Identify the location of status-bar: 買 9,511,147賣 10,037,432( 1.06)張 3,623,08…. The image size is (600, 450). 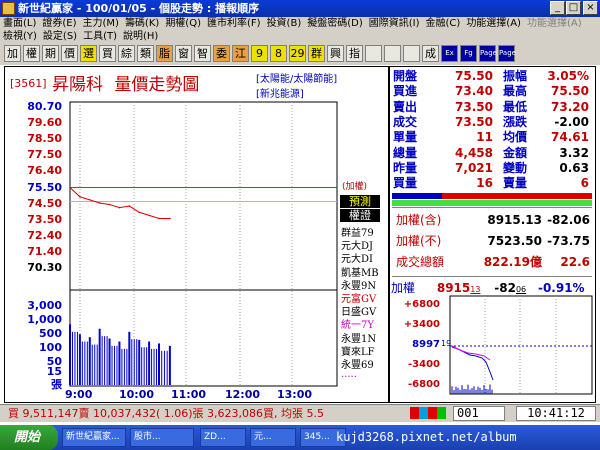
(300, 413).